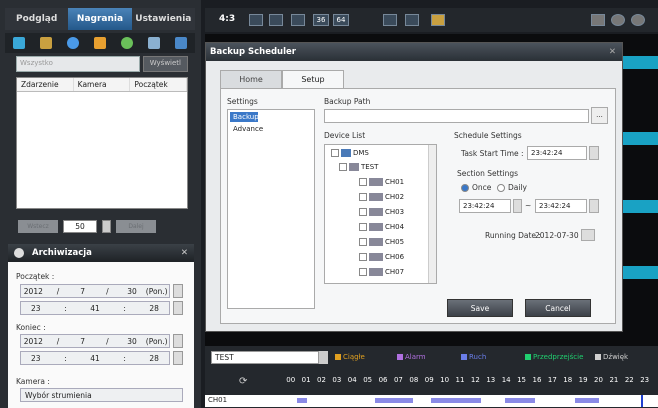 The image size is (658, 408). What do you see at coordinates (106, 226) in the screenshot?
I see `page-size-spinner` at bounding box center [106, 226].